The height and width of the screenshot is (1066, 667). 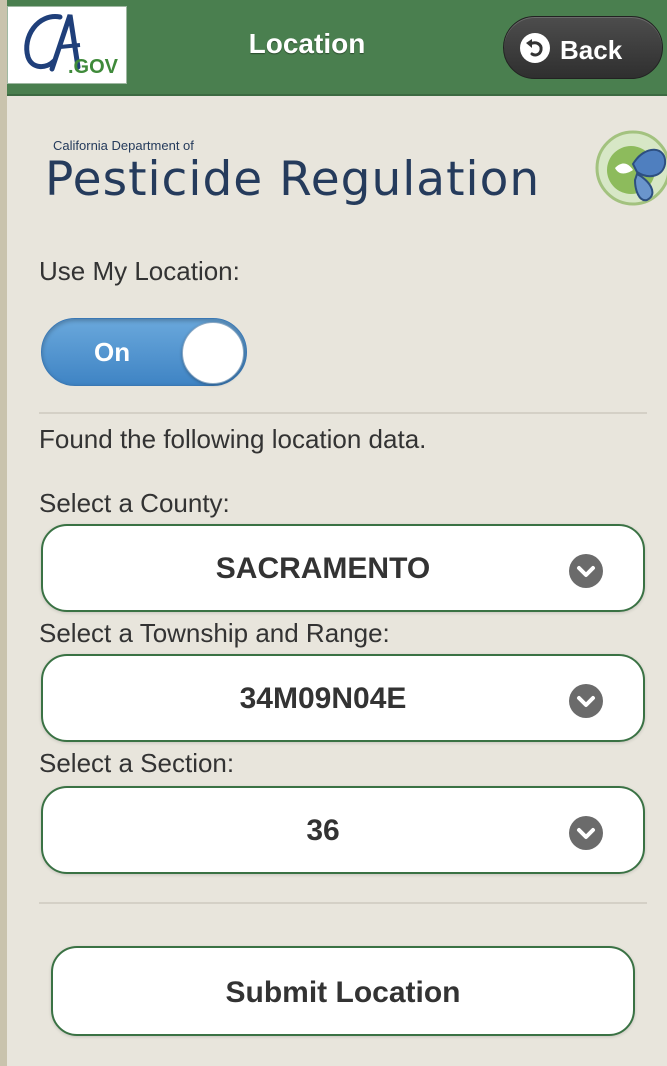 I want to click on submit-location-button: Submit Location, so click(x=343, y=991).